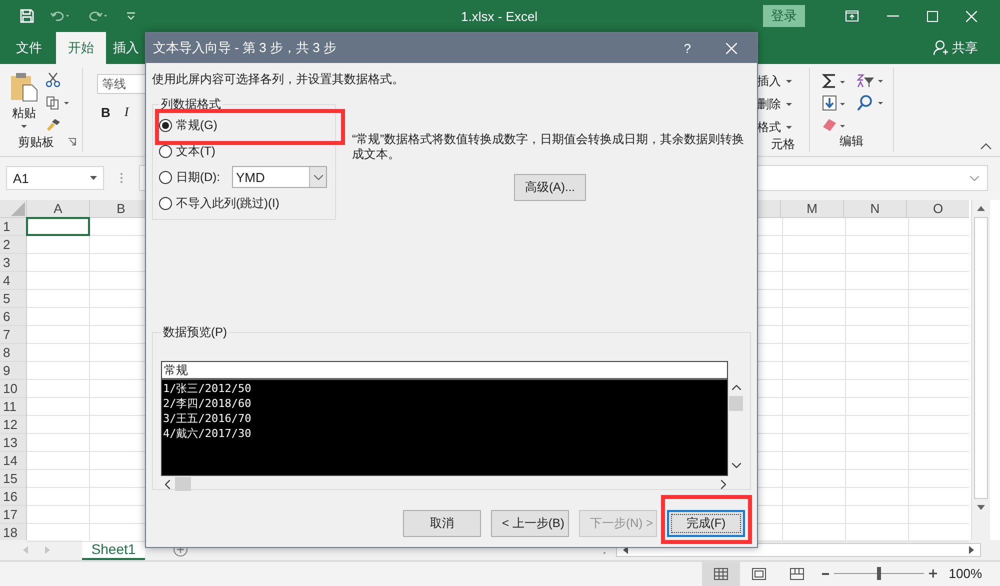  Describe the element at coordinates (852, 16) in the screenshot. I see `ribbon-display-icon` at that location.